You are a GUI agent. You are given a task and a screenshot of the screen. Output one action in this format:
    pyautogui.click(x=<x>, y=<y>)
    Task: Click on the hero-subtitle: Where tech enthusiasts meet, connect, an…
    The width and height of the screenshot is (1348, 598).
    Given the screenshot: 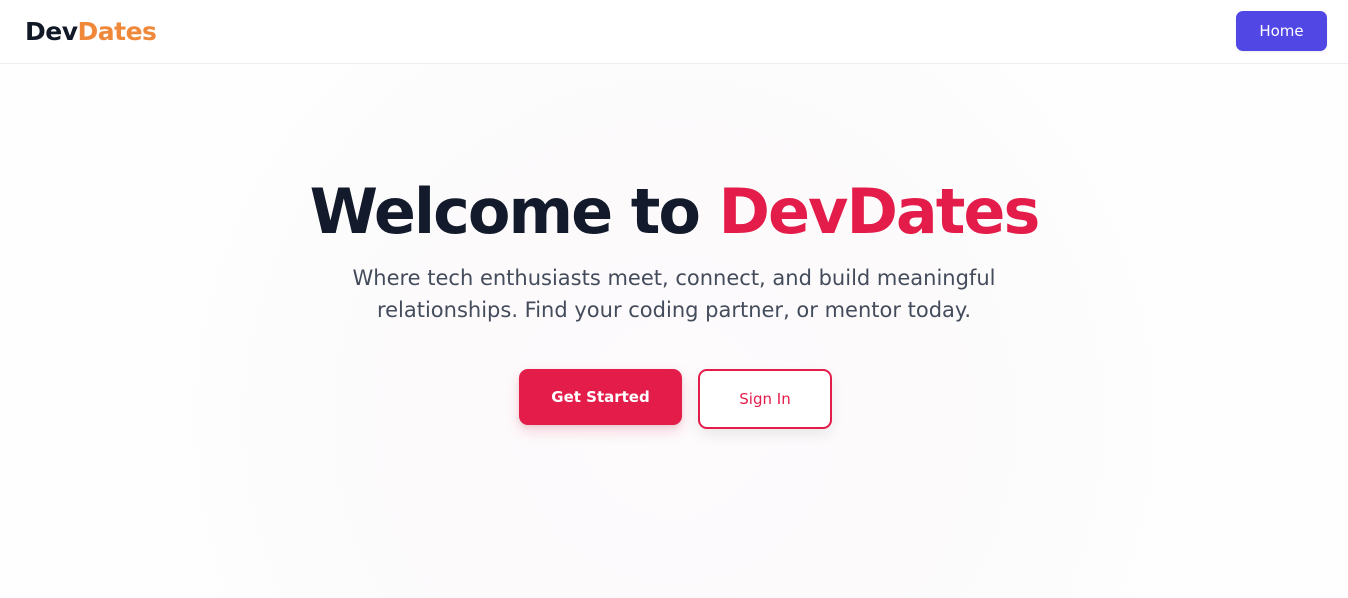 What is the action you would take?
    pyautogui.click(x=674, y=294)
    